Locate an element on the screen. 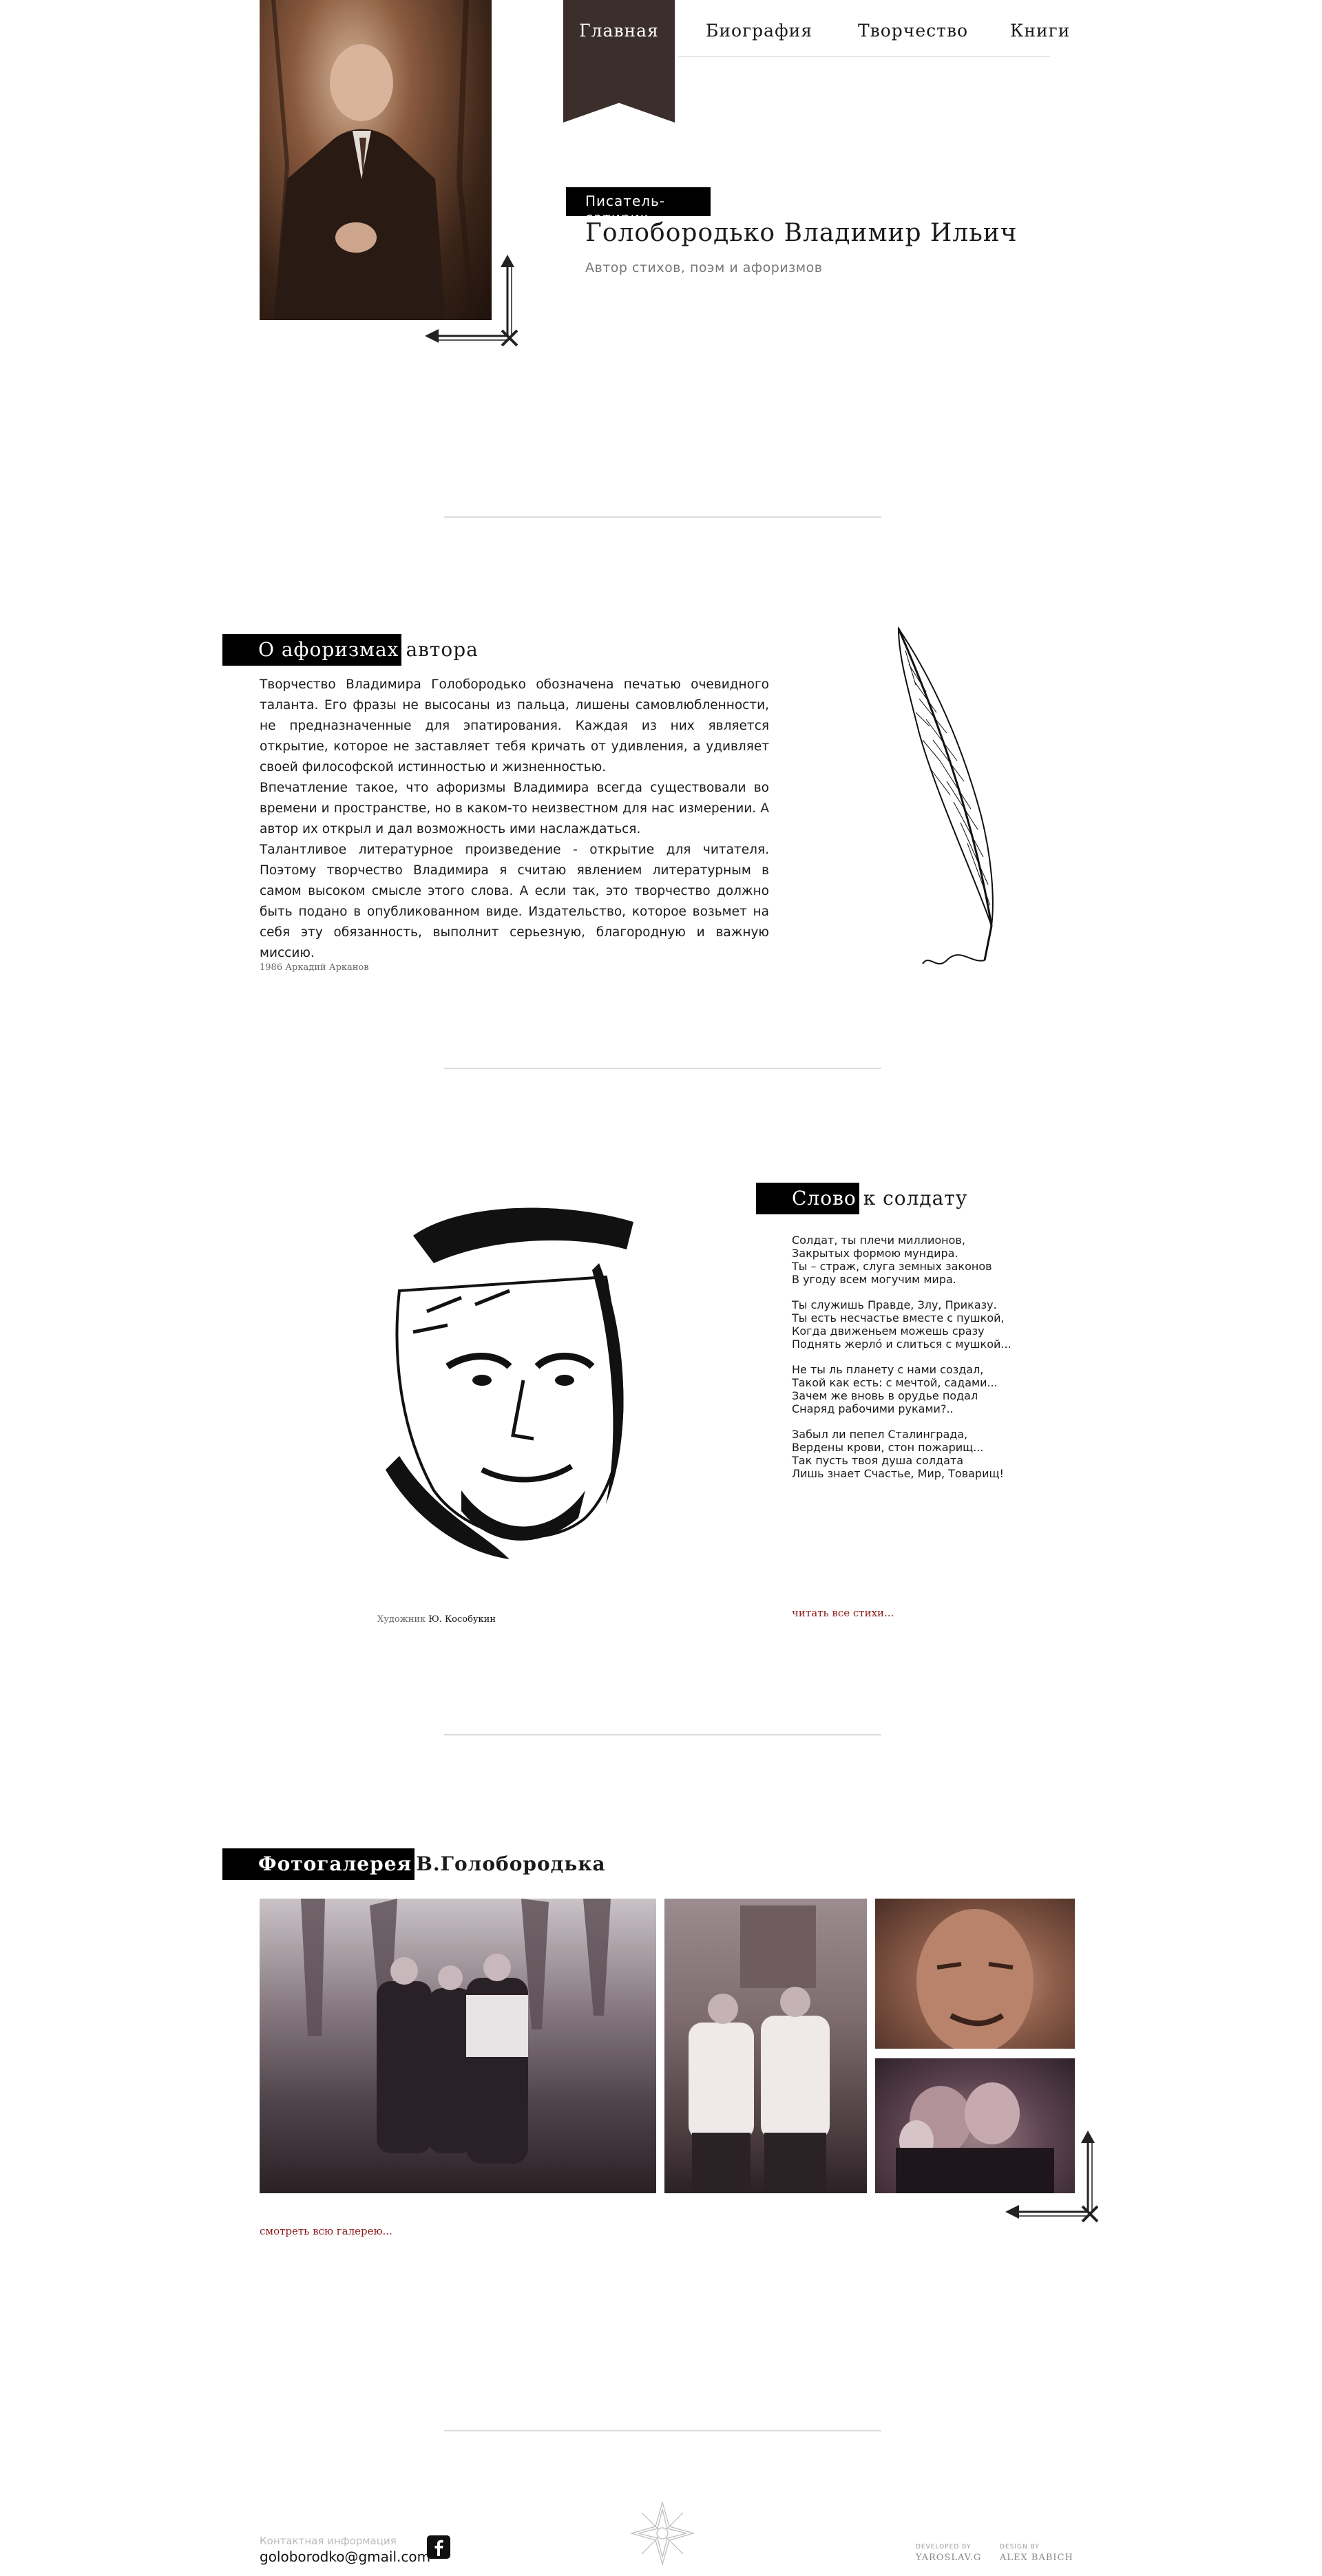 Image resolution: width=1322 pixels, height=2576 pixels. poem-line: Ты служишь Правде, Злу, Приказу. is located at coordinates (895, 1305).